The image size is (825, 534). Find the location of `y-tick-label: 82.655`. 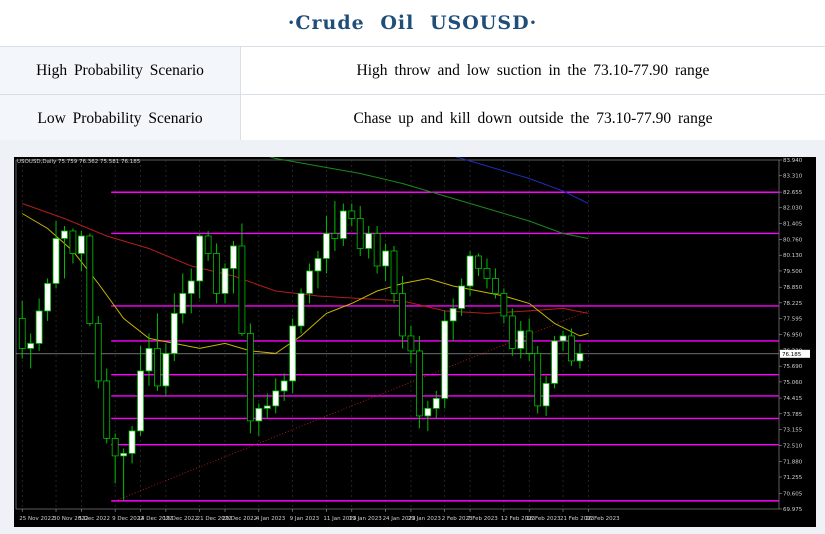

y-tick-label: 82.655 is located at coordinates (793, 193).